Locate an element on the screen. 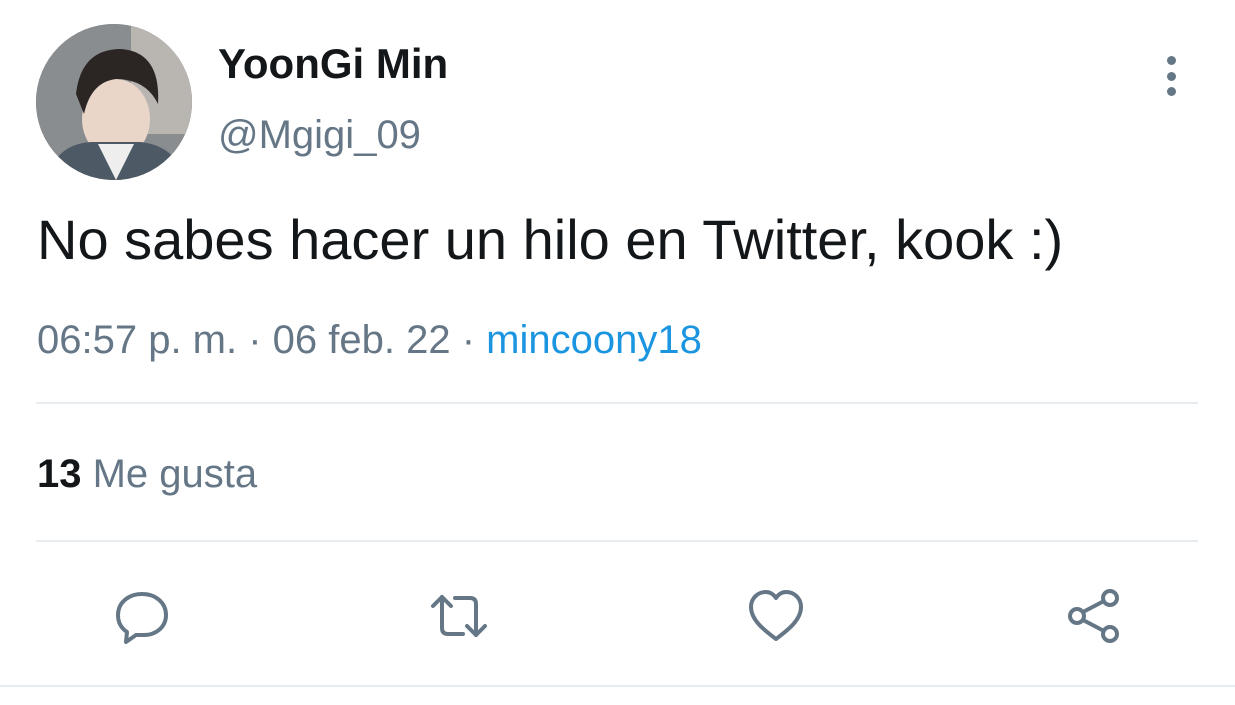 The width and height of the screenshot is (1235, 705). reply-icon is located at coordinates (142, 618).